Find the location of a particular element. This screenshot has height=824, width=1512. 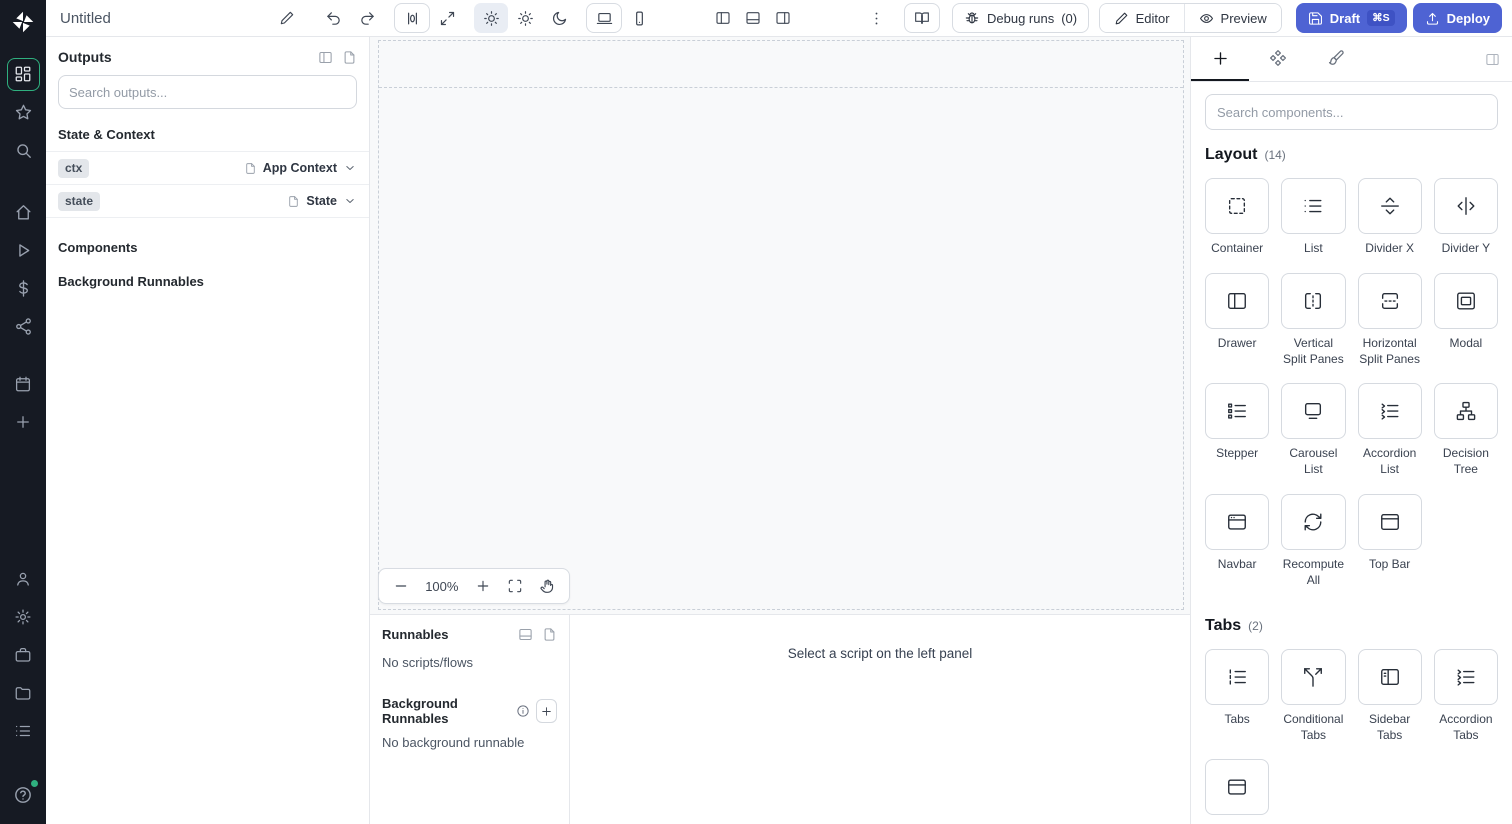

gear-icon is located at coordinates (23, 617).